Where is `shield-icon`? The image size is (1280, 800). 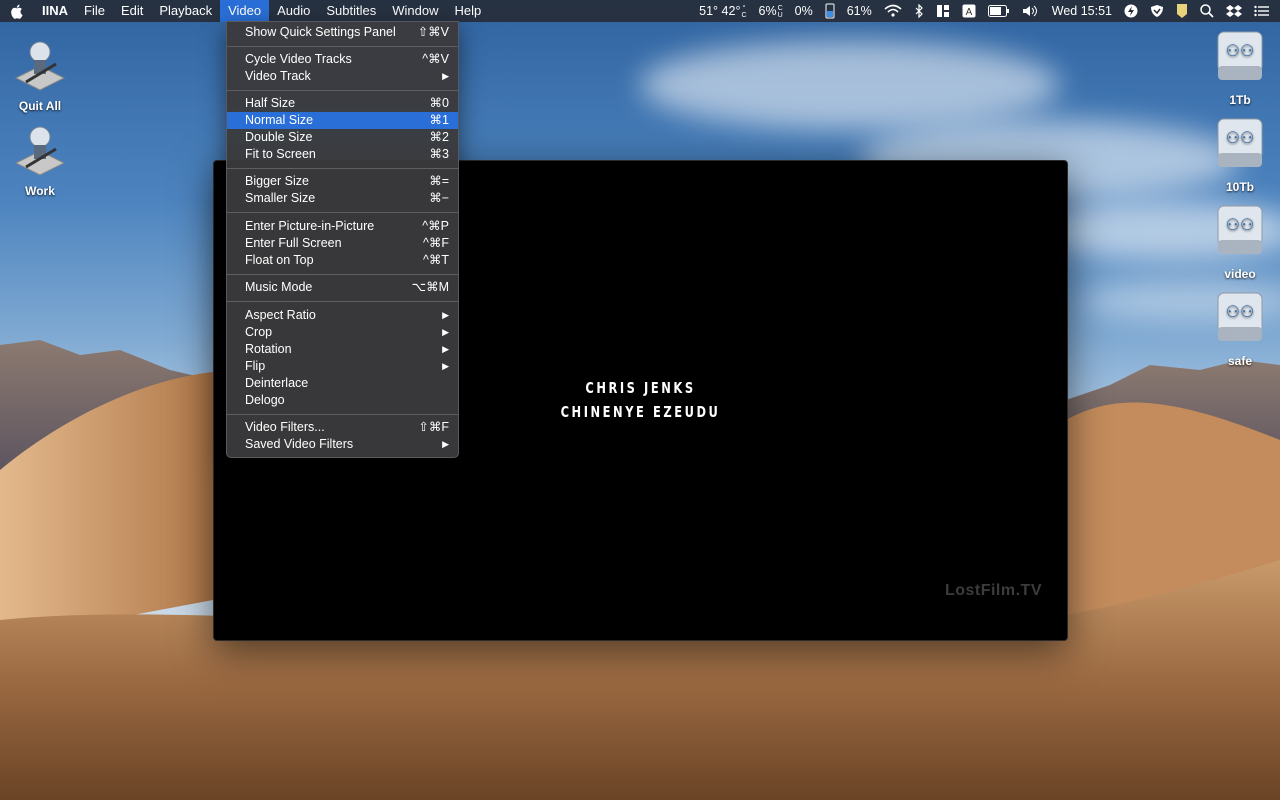 shield-icon is located at coordinates (1157, 11).